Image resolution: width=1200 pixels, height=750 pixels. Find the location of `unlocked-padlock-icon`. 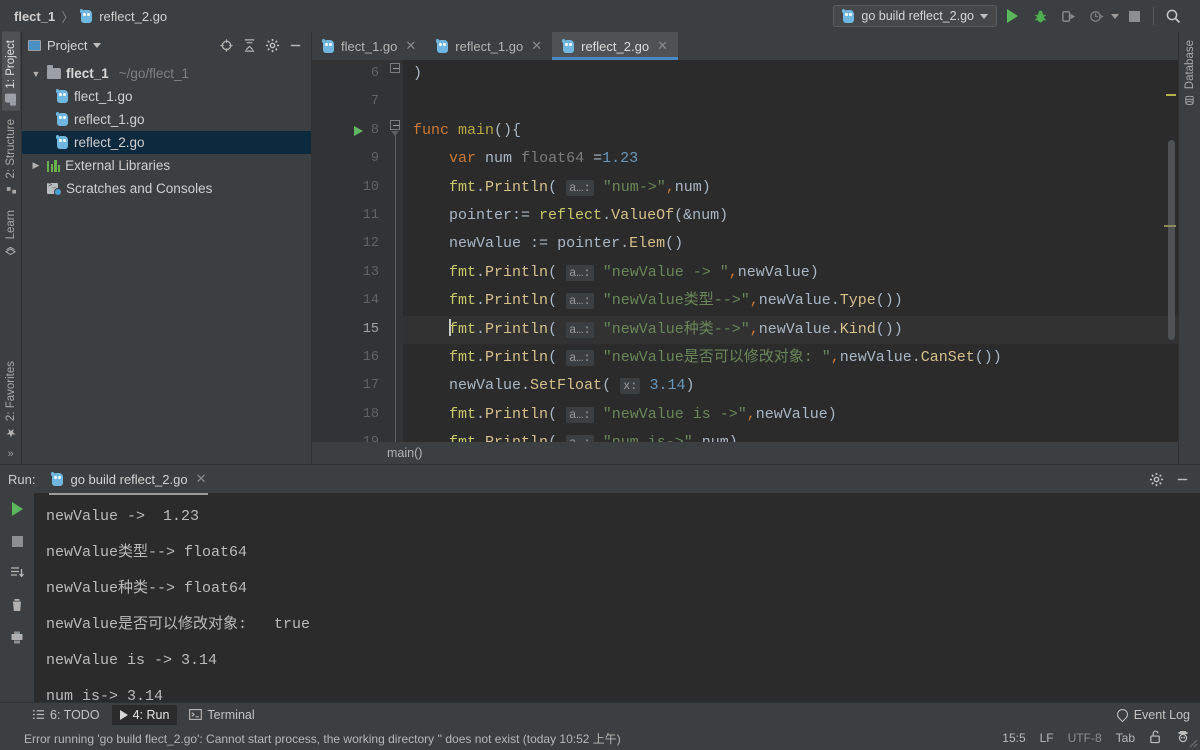

unlocked-padlock-icon is located at coordinates (1155, 738).